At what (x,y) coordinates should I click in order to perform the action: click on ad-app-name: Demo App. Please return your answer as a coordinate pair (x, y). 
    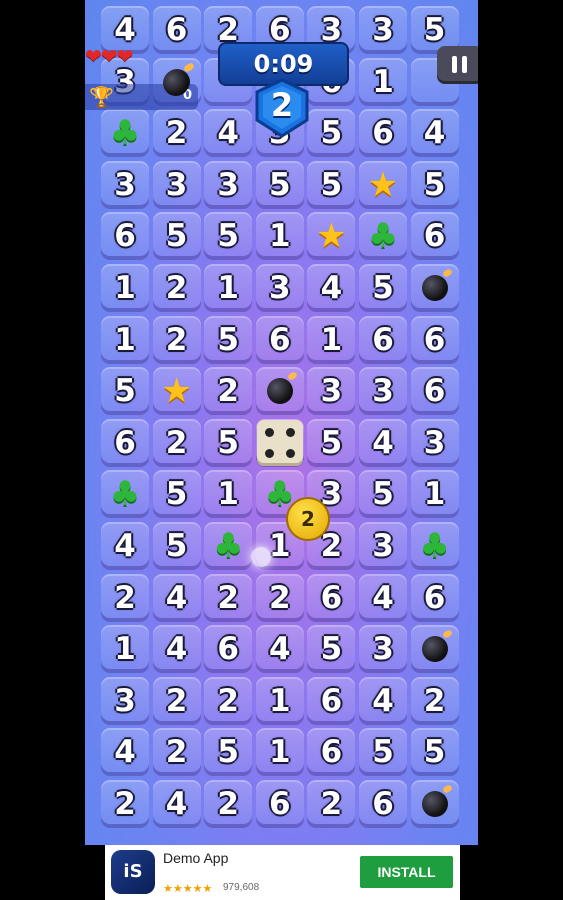
    Looking at the image, I should click on (195, 858).